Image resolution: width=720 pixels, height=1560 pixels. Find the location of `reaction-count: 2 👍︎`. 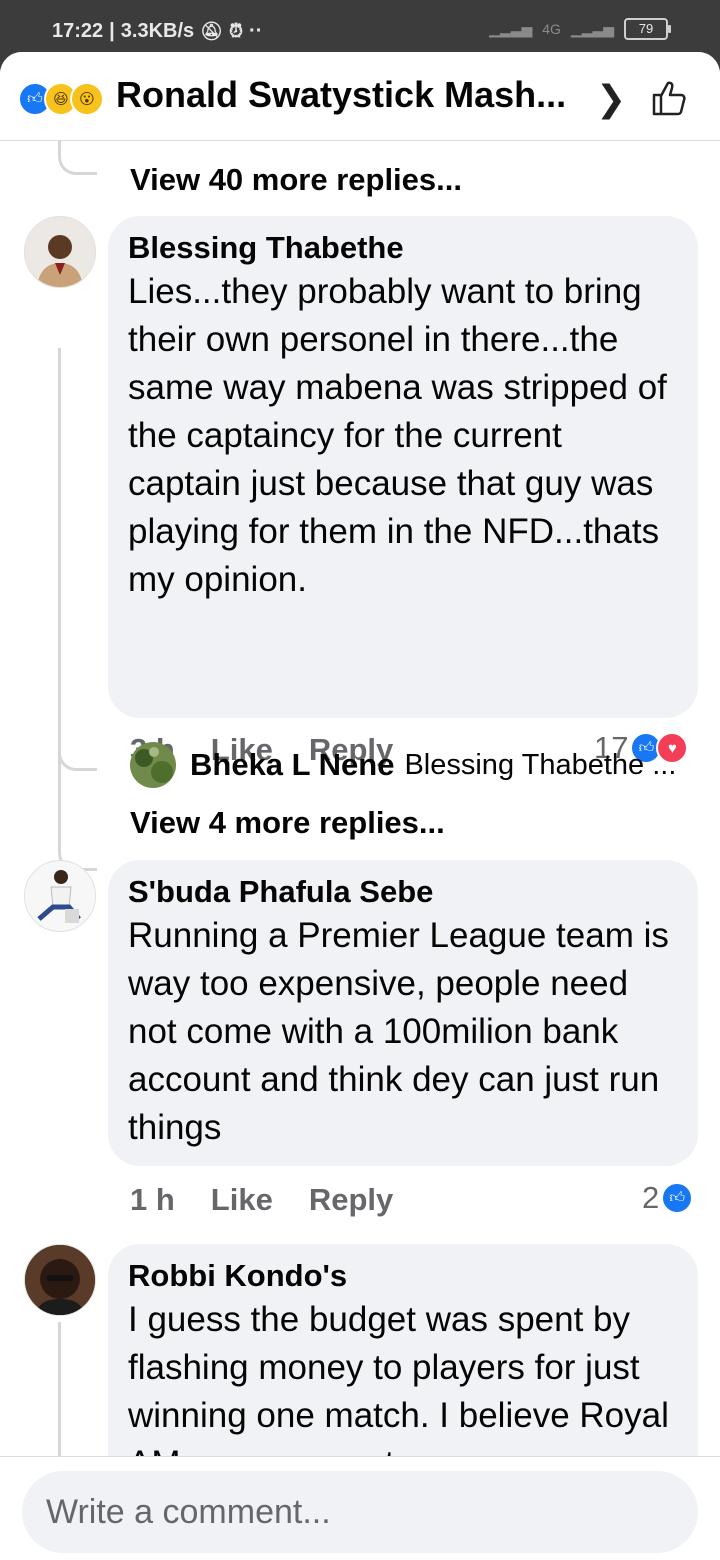

reaction-count: 2 👍︎ is located at coordinates (668, 1198).